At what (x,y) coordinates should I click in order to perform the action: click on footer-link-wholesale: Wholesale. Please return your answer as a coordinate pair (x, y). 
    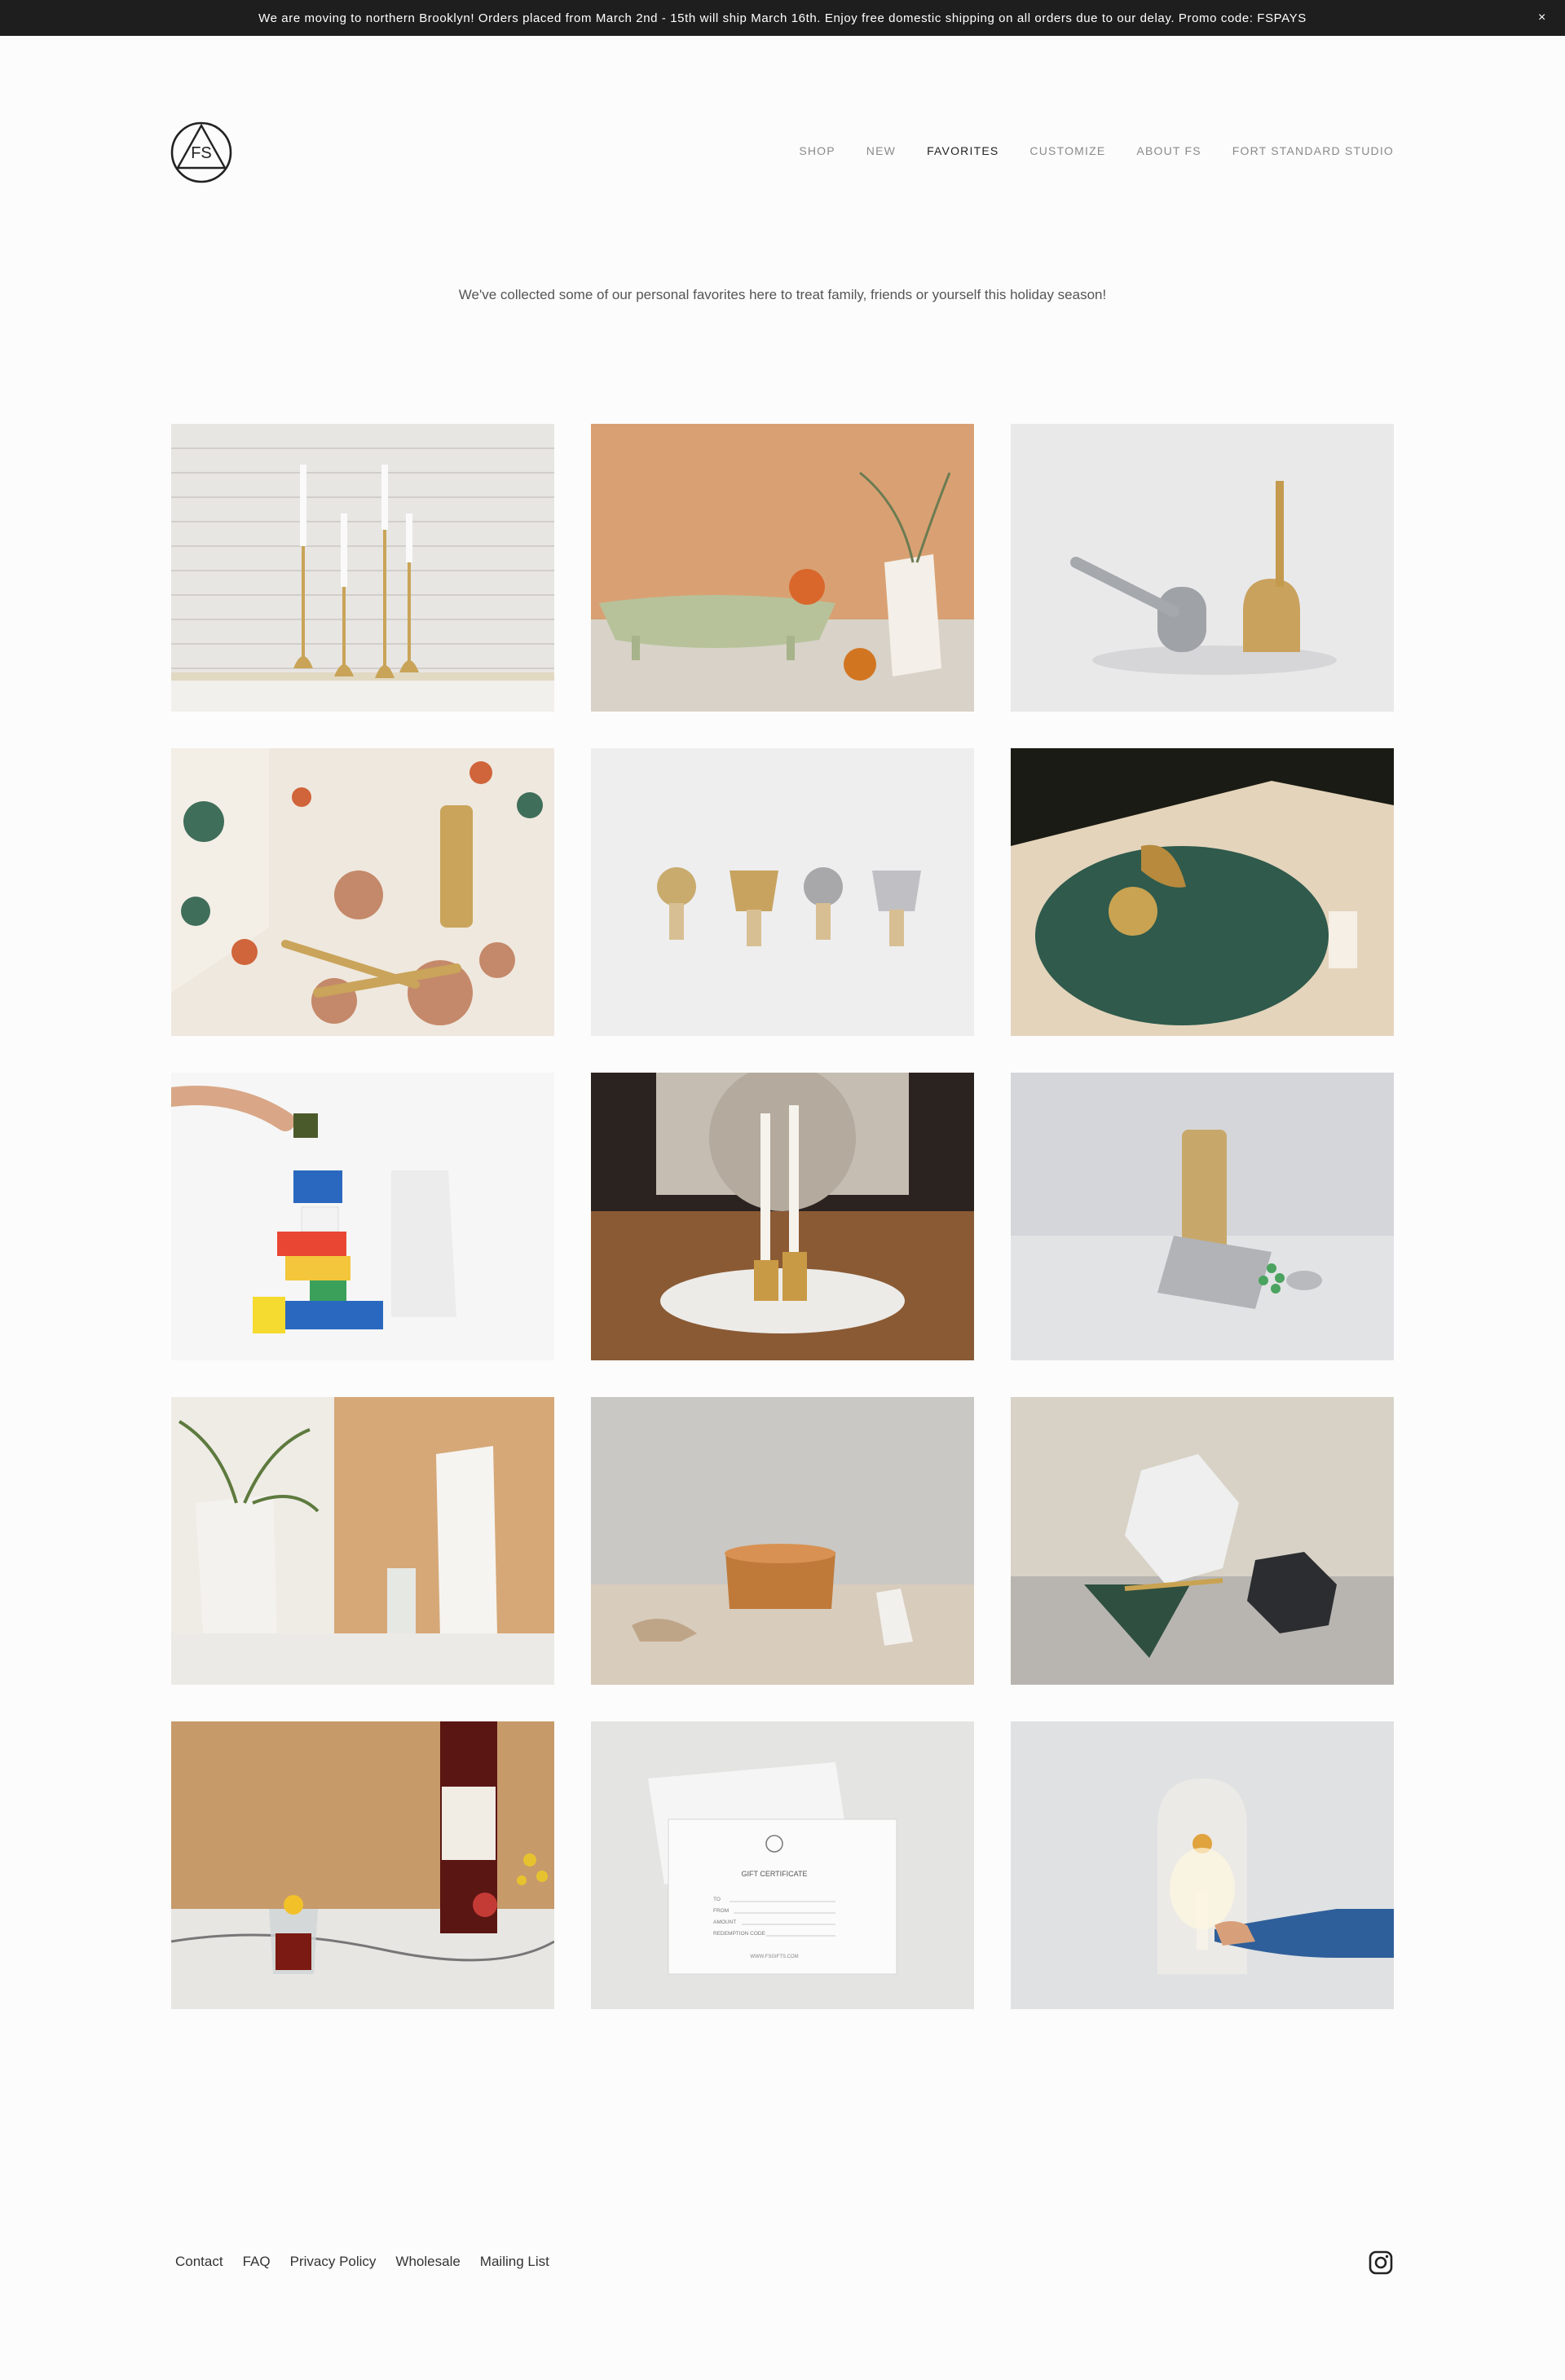
    Looking at the image, I should click on (427, 2262).